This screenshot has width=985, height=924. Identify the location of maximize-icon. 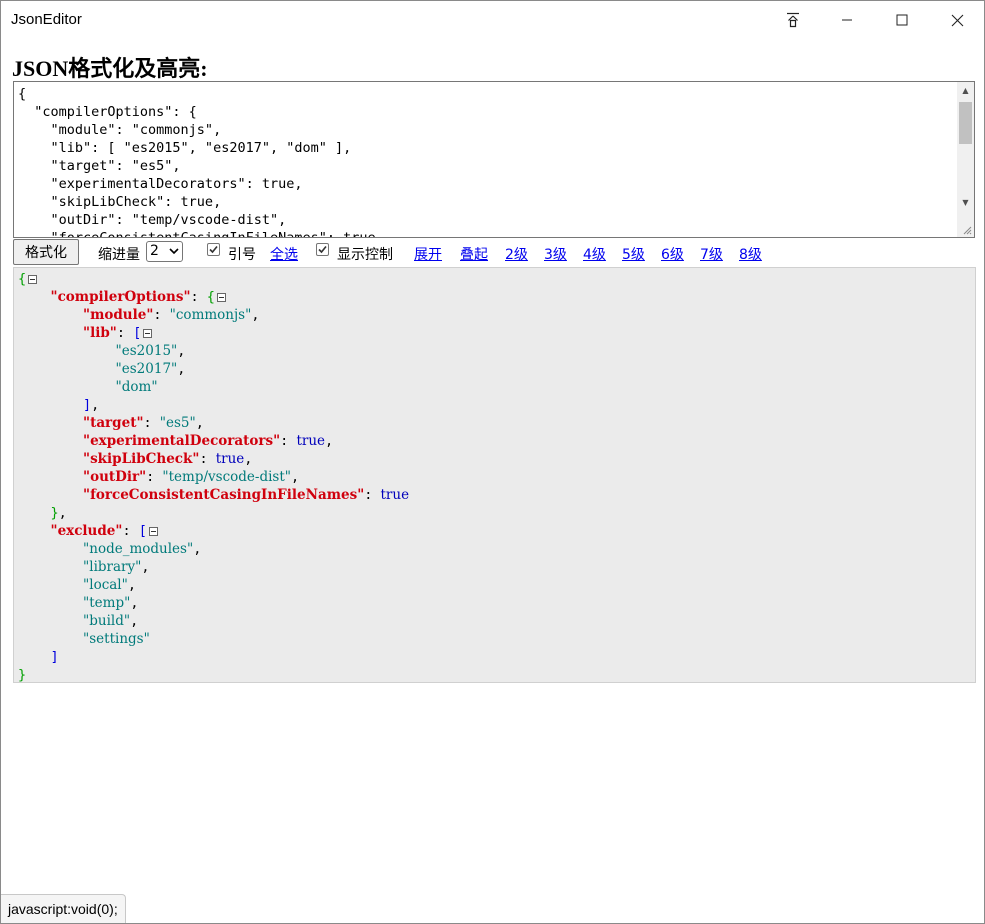
(902, 20).